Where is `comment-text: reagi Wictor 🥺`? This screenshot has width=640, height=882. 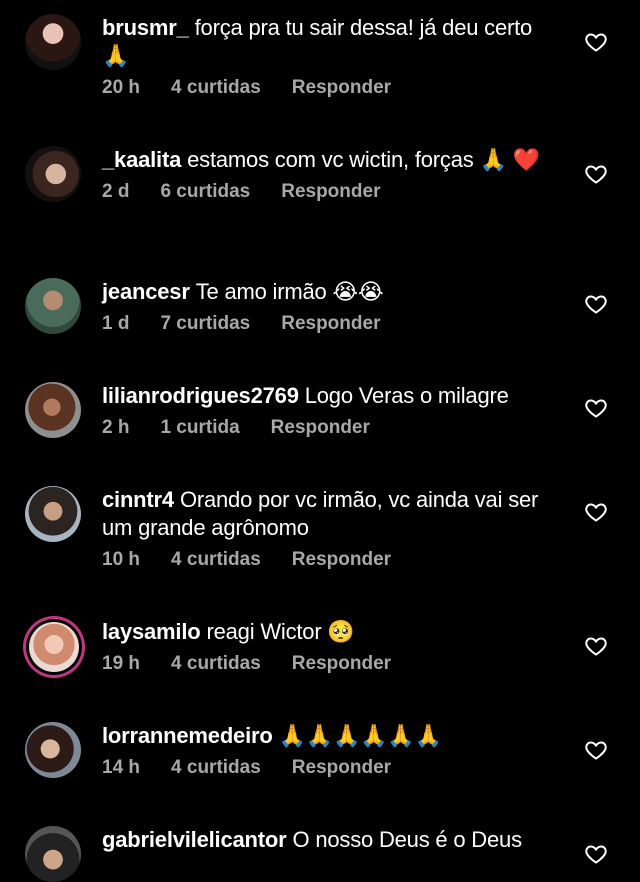
comment-text: reagi Wictor 🥺 is located at coordinates (280, 631).